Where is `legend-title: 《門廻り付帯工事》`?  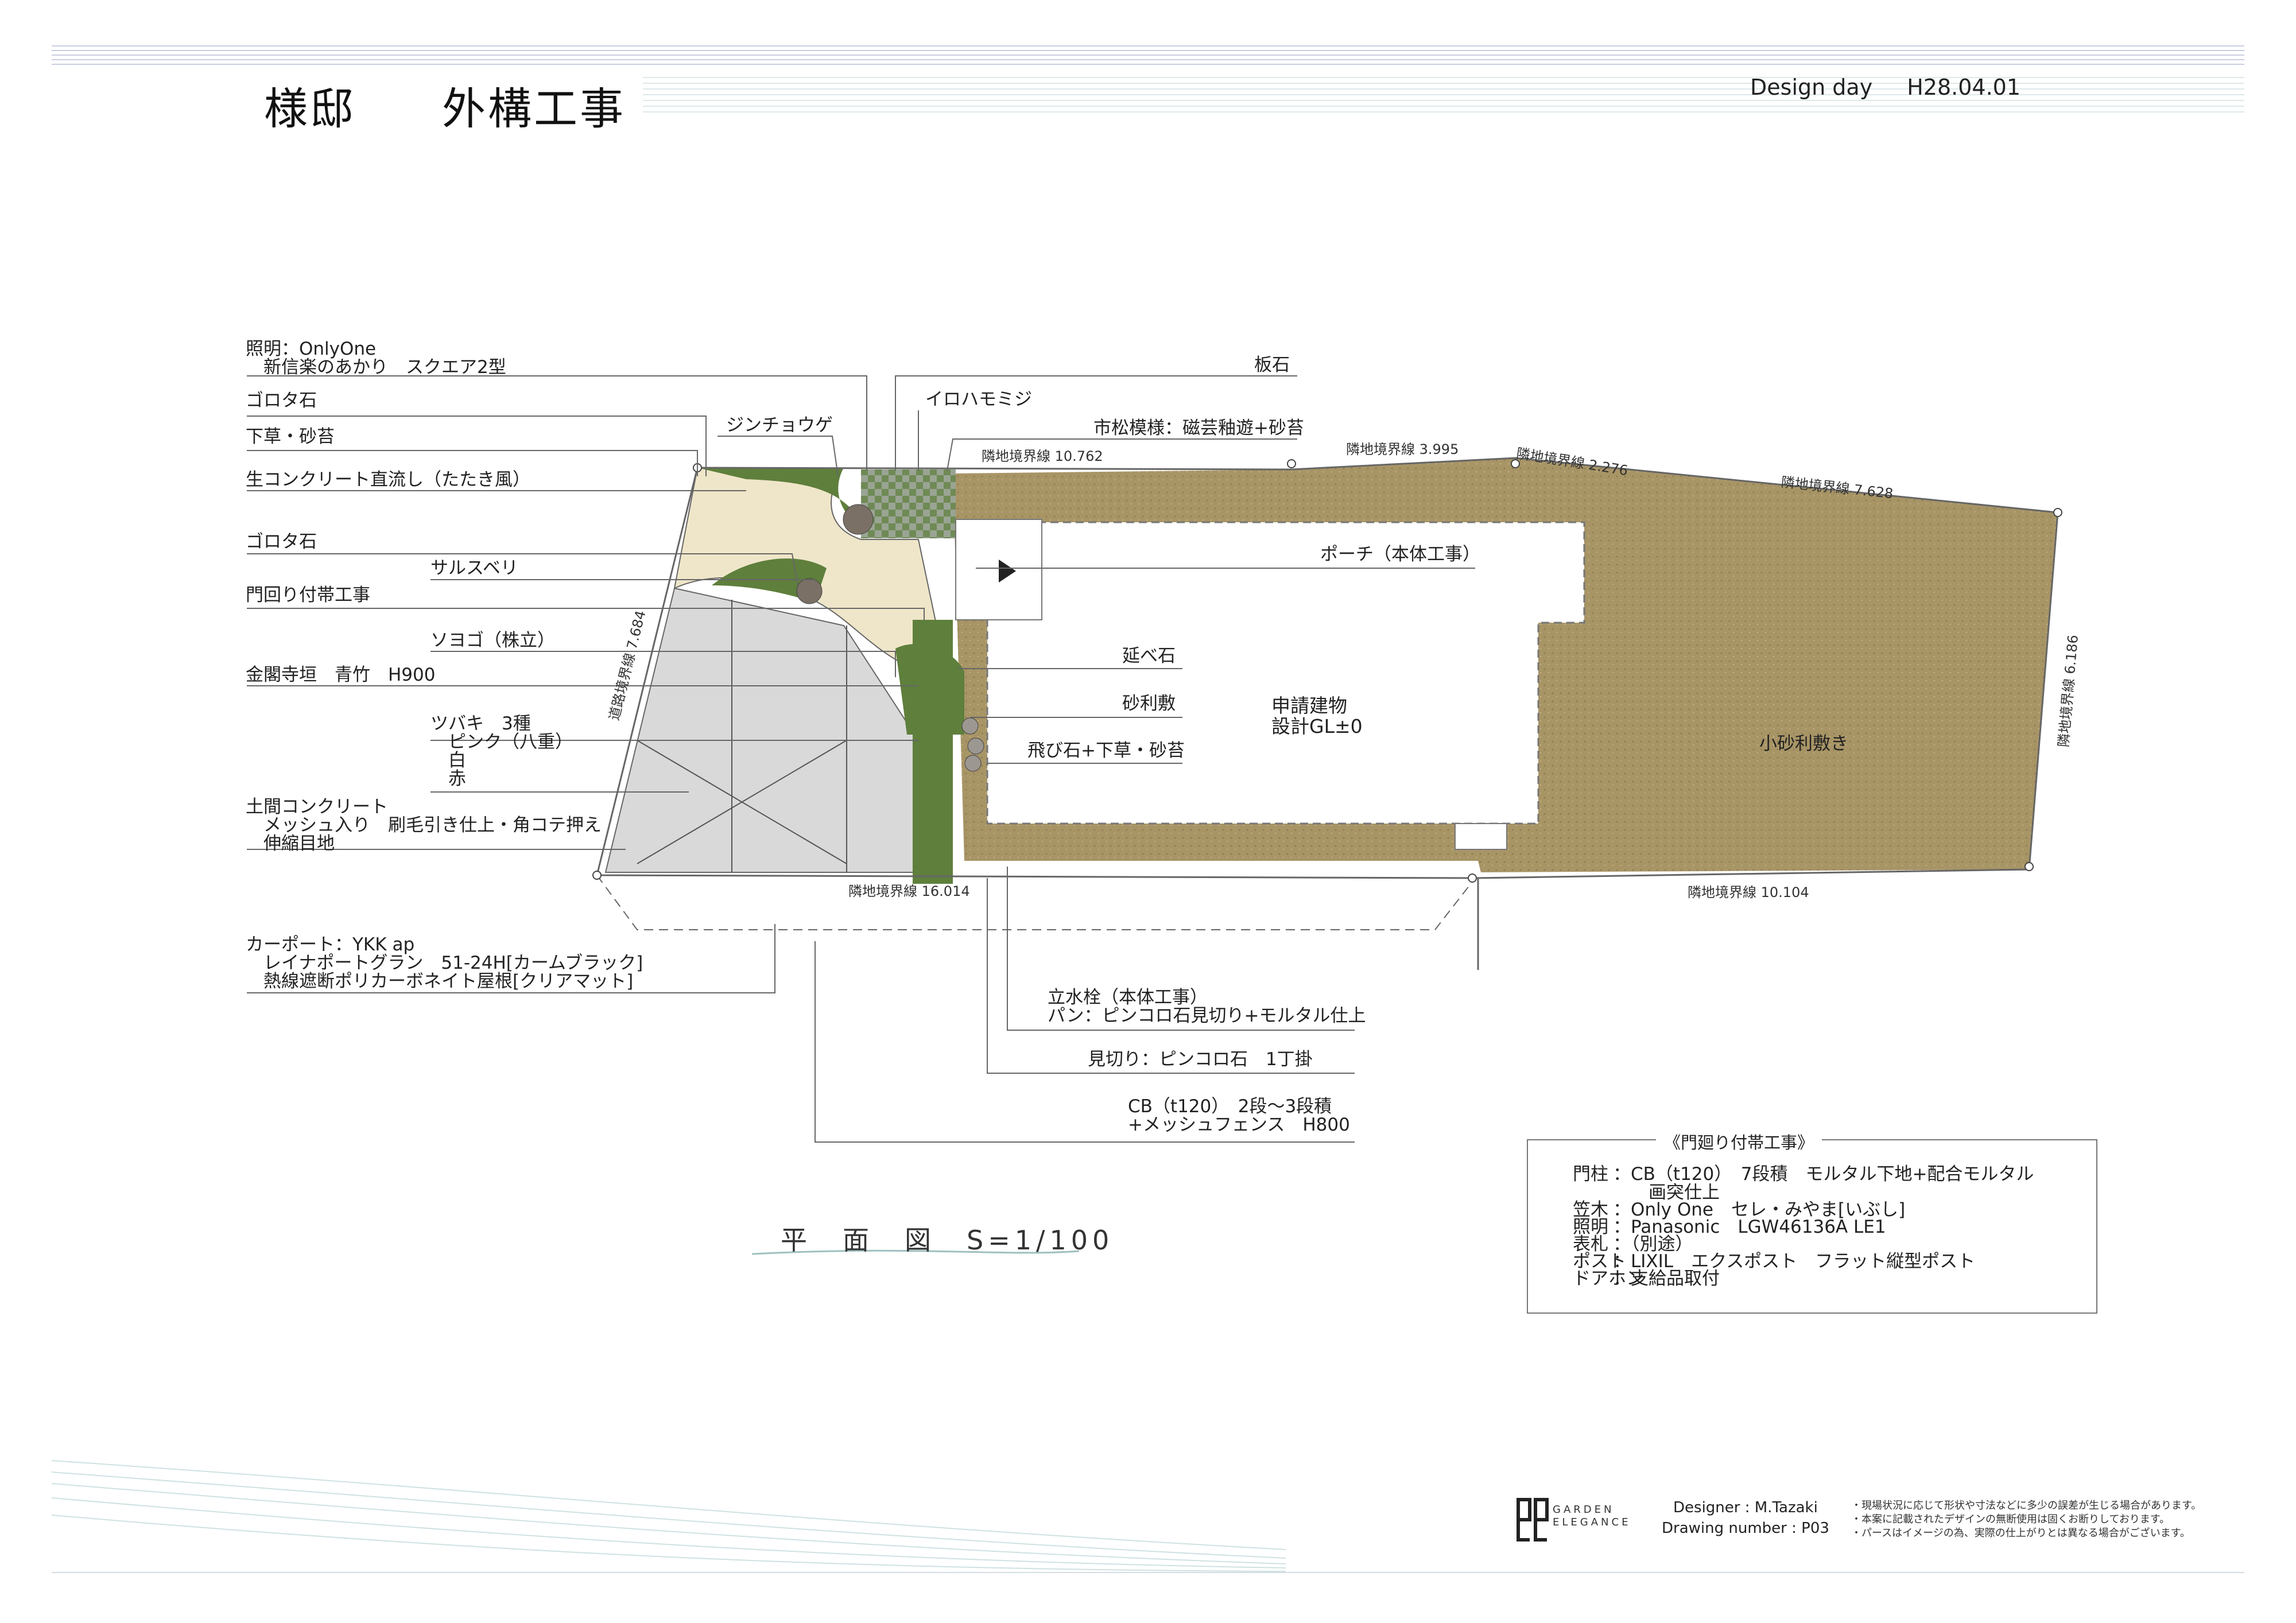 legend-title: 《門廻り付帯工事》 is located at coordinates (1739, 1141).